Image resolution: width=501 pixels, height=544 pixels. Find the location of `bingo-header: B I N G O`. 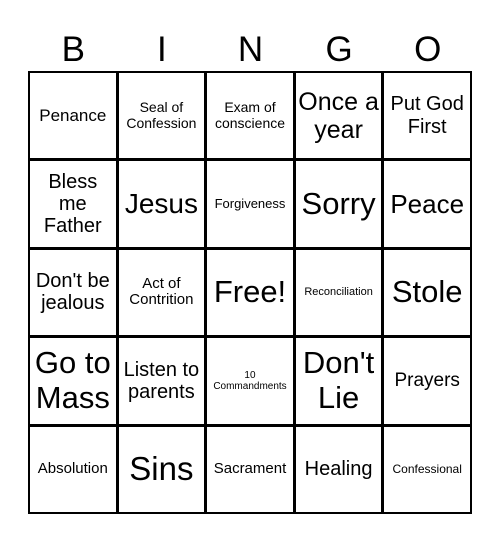

bingo-header: B I N G O is located at coordinates (250, 49).